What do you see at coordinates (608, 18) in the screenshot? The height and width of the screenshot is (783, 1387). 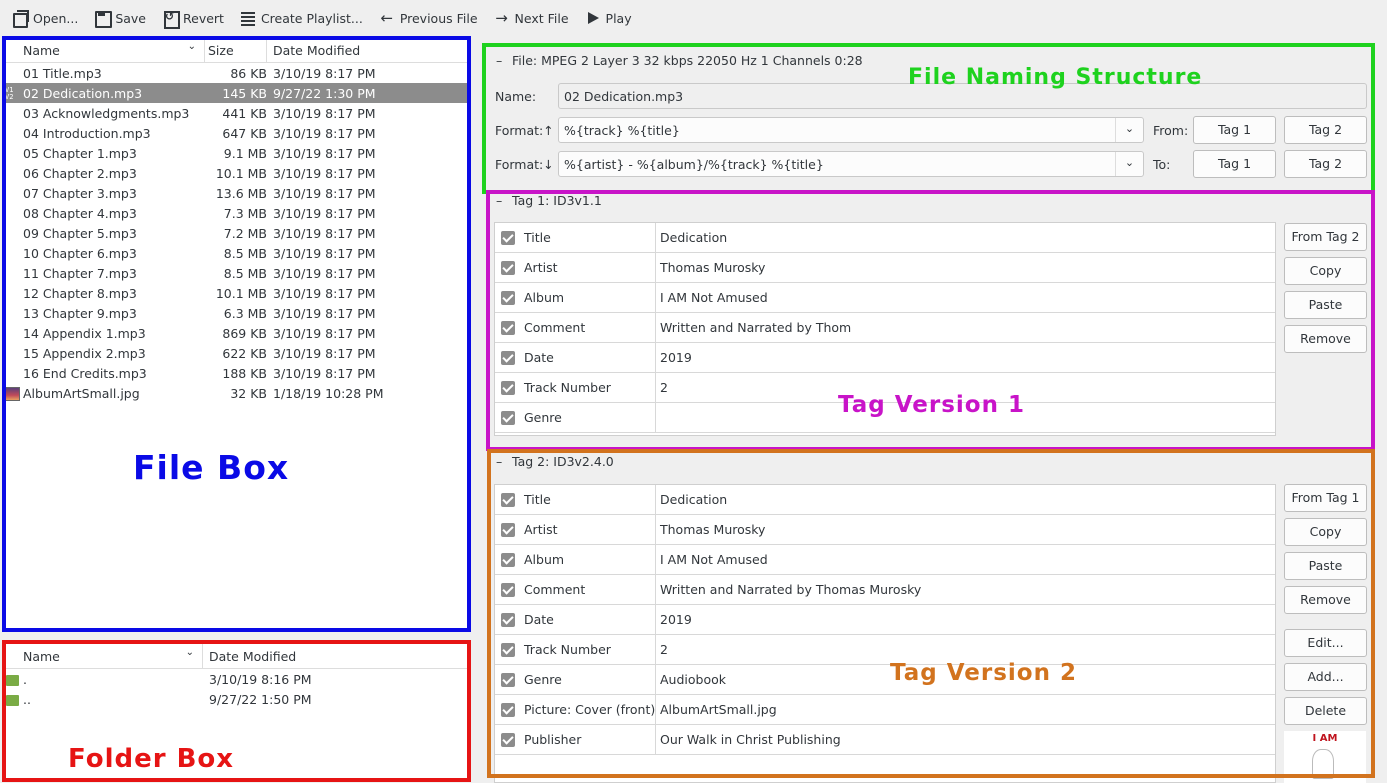 I see `play-button: Play` at bounding box center [608, 18].